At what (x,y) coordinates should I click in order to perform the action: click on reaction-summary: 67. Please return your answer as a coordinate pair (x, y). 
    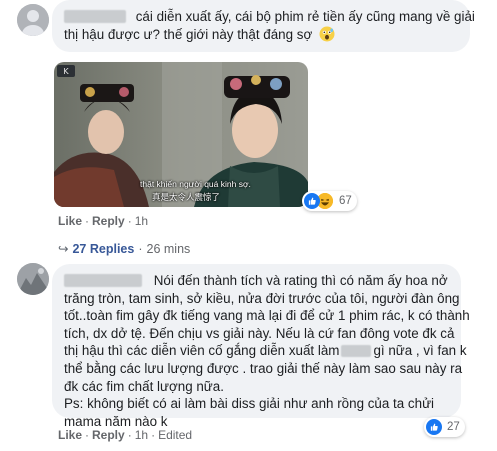
    Looking at the image, I should click on (329, 201).